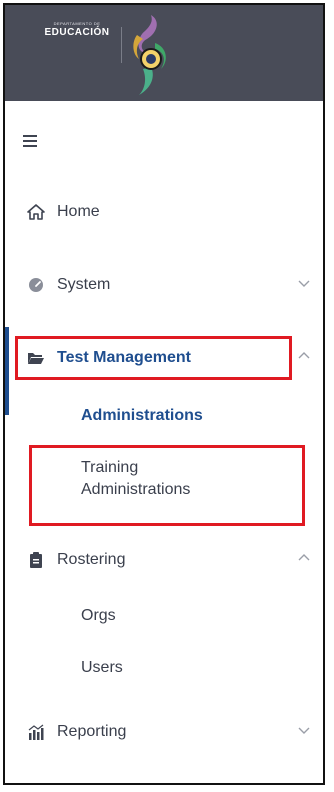  What do you see at coordinates (31, 141) in the screenshot?
I see `hamburger-icon` at bounding box center [31, 141].